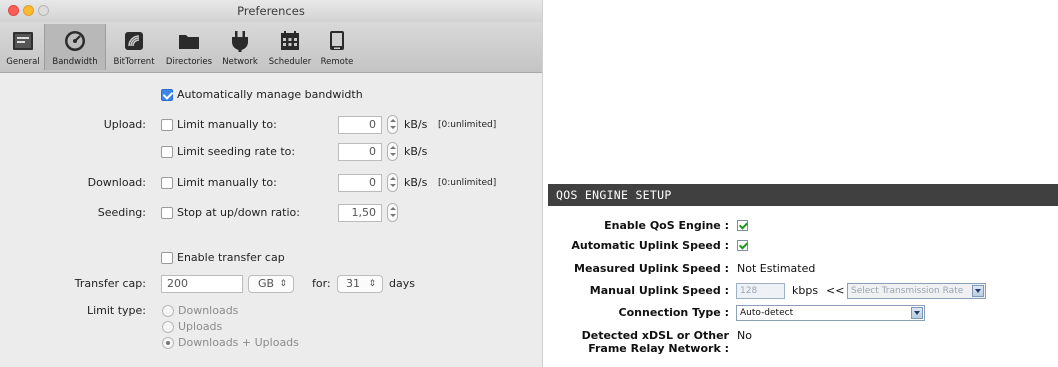 The image size is (1058, 367). What do you see at coordinates (360, 213) in the screenshot?
I see `ratio-field: 1,50` at bounding box center [360, 213].